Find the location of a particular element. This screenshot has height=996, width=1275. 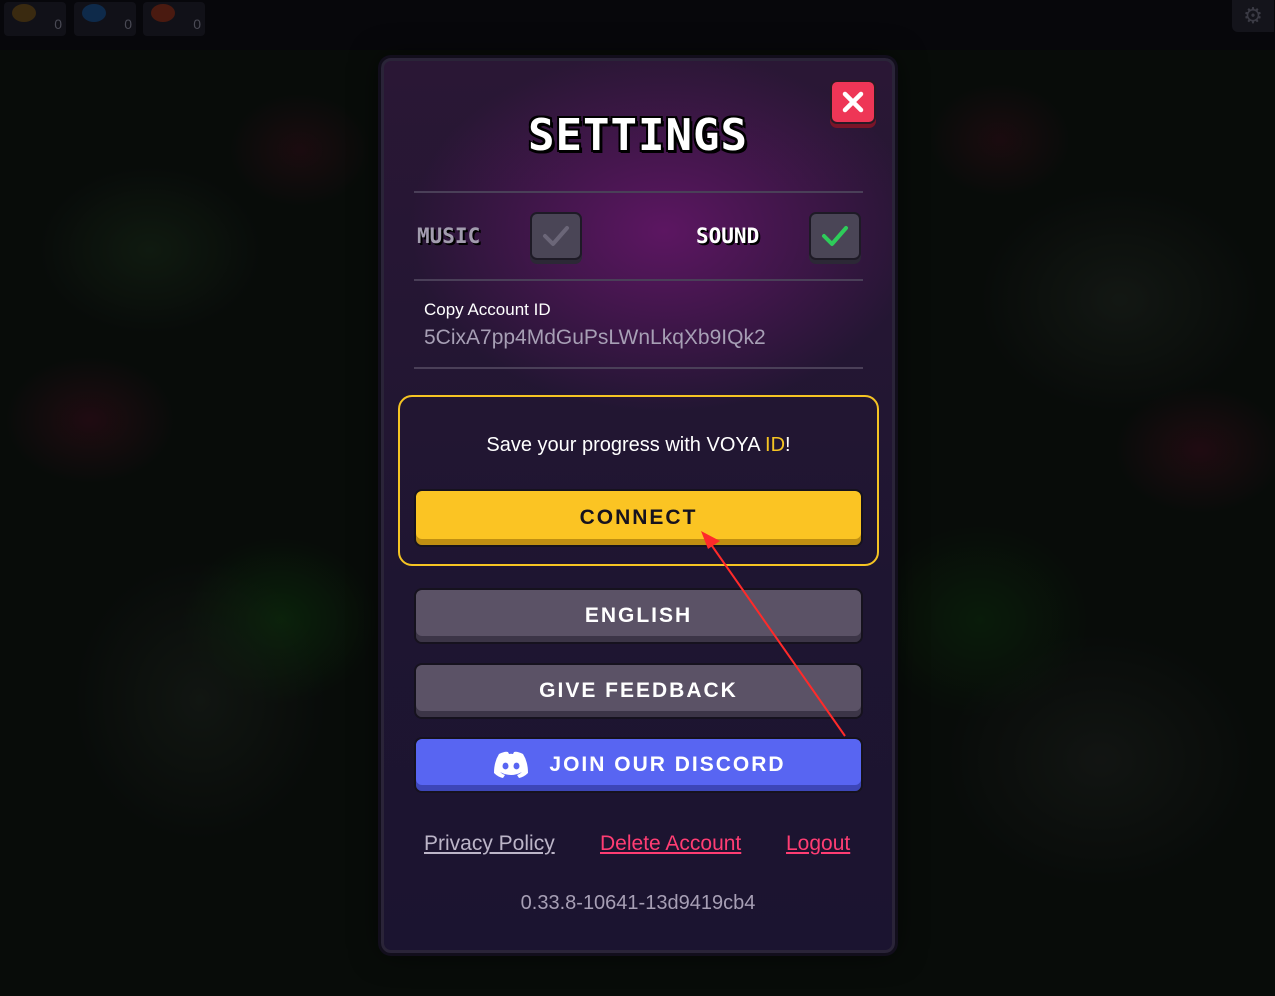

fire-resource-icon is located at coordinates (163, 13).